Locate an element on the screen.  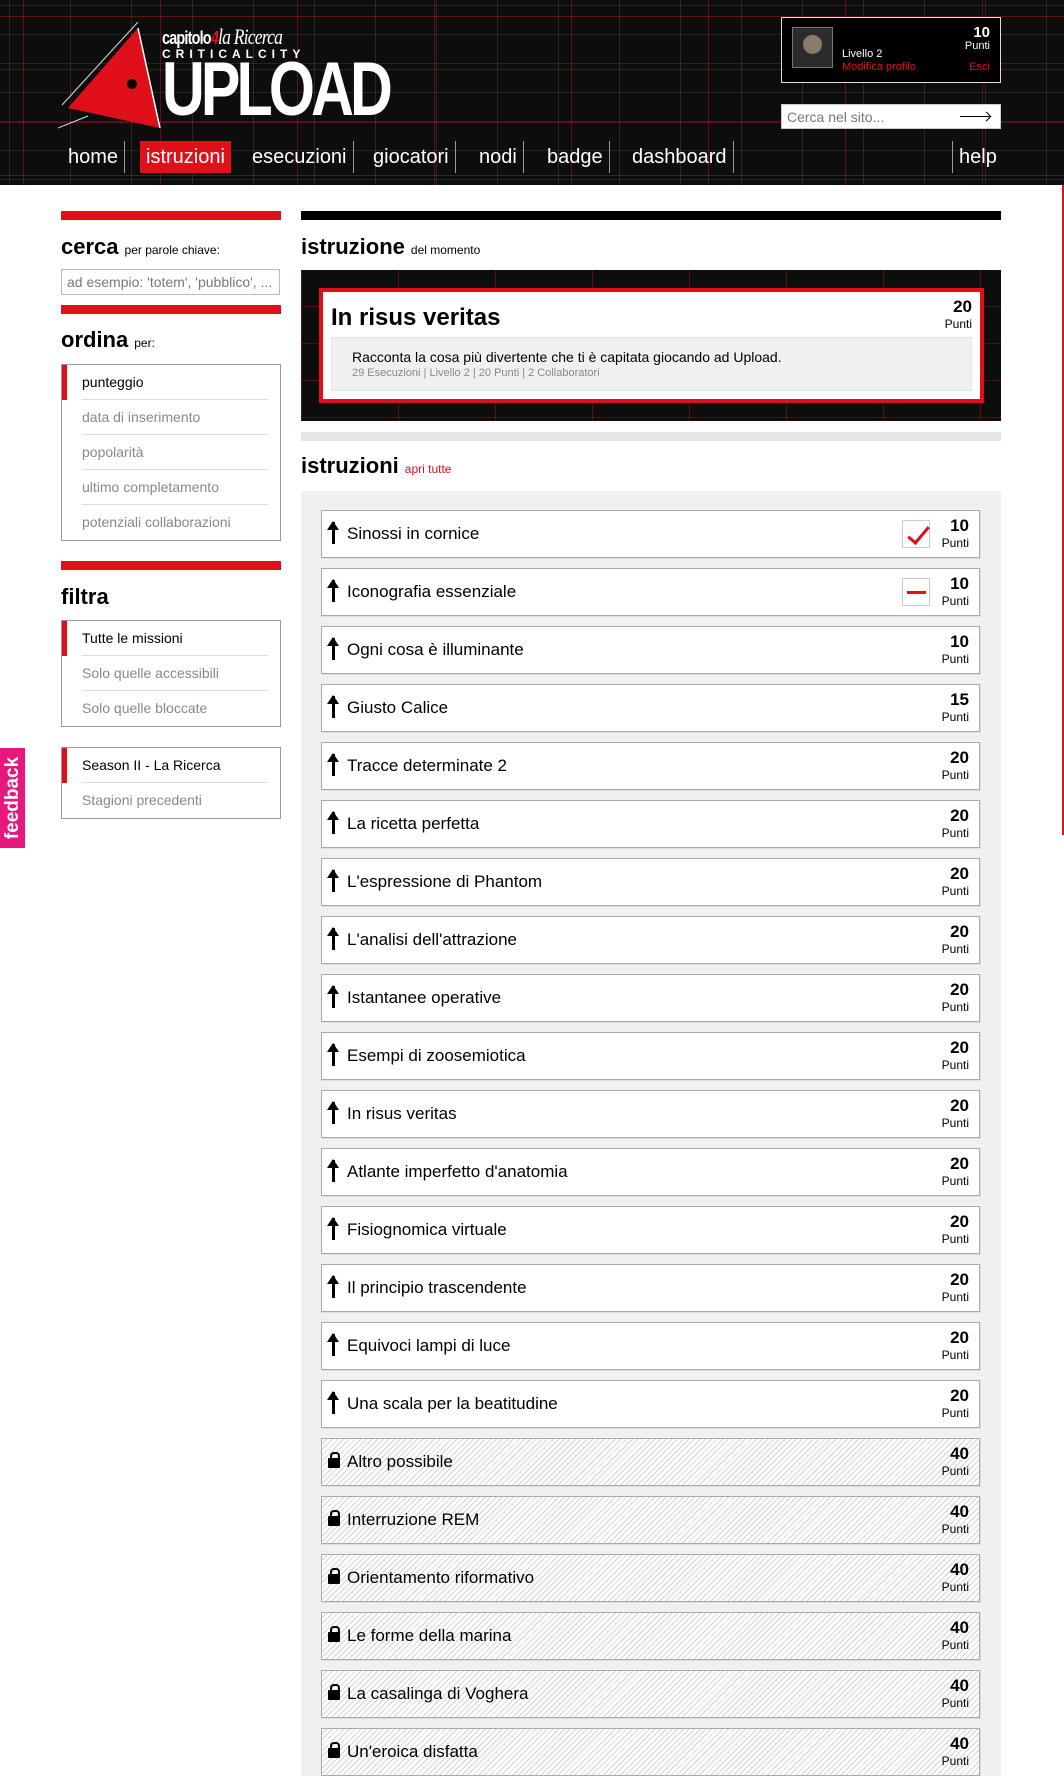
item-title: Fisiognomica virtuale is located at coordinates (427, 1229).